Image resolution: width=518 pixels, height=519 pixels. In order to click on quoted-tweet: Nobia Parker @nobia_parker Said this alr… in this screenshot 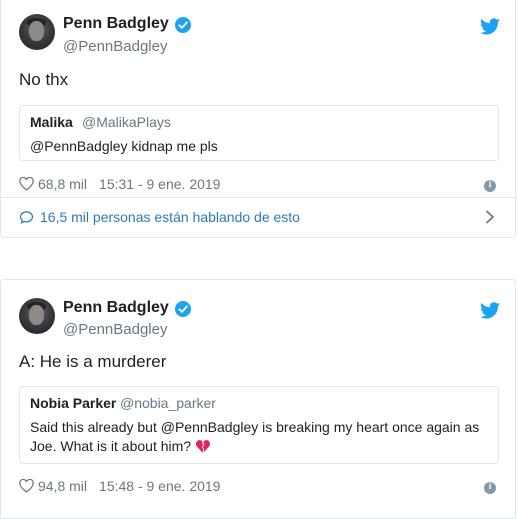, I will do `click(259, 425)`.